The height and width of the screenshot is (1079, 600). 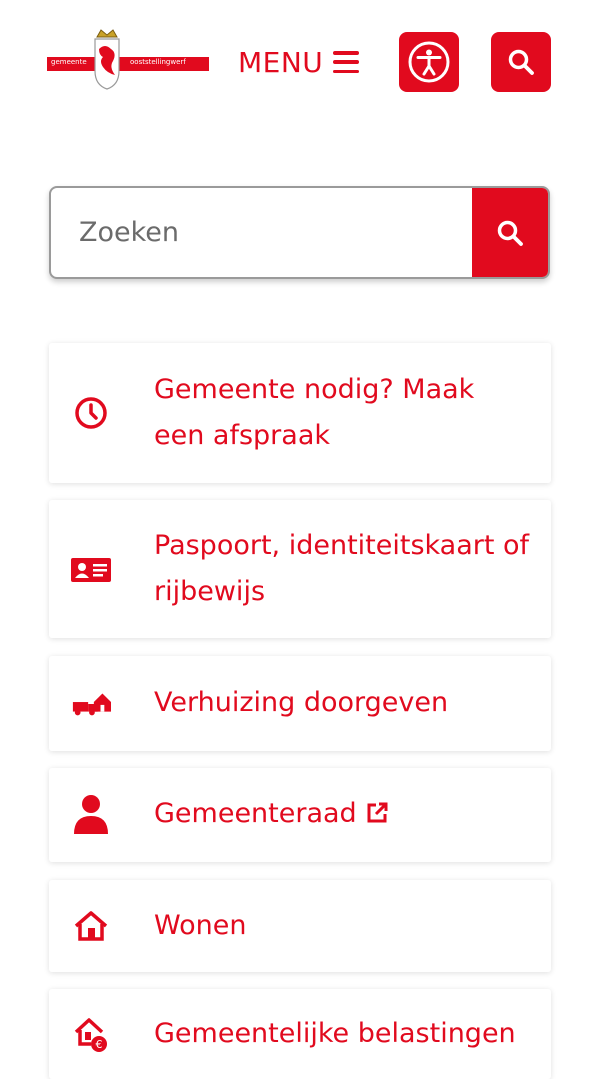 I want to click on tile-label: Verhuizing doorgeven, so click(x=301, y=702).